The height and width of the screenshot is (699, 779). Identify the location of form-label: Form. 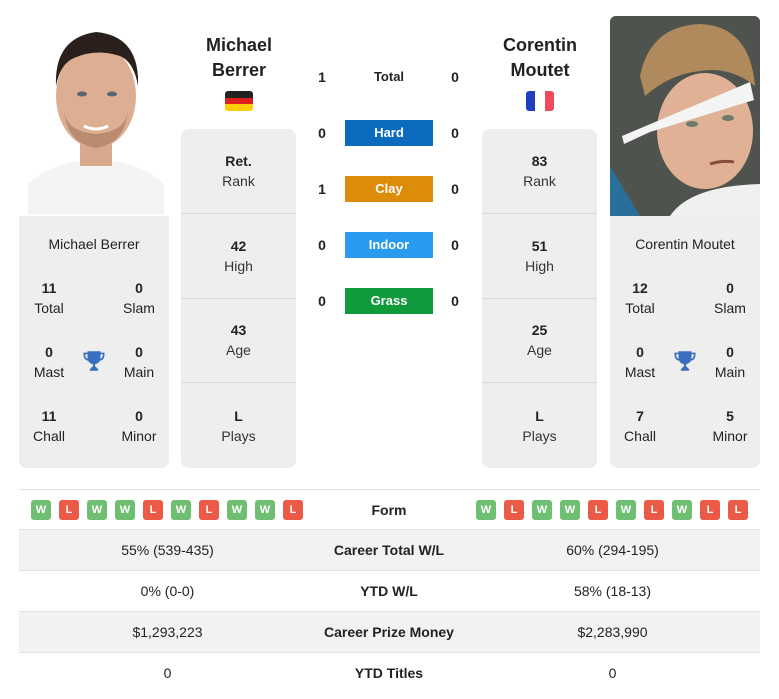
(389, 510).